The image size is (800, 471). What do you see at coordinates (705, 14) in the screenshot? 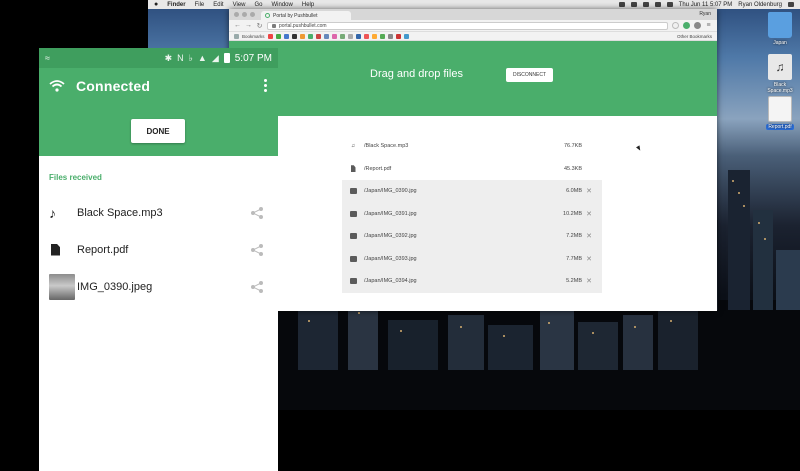
I see `browser-profile-name: Ryan` at bounding box center [705, 14].